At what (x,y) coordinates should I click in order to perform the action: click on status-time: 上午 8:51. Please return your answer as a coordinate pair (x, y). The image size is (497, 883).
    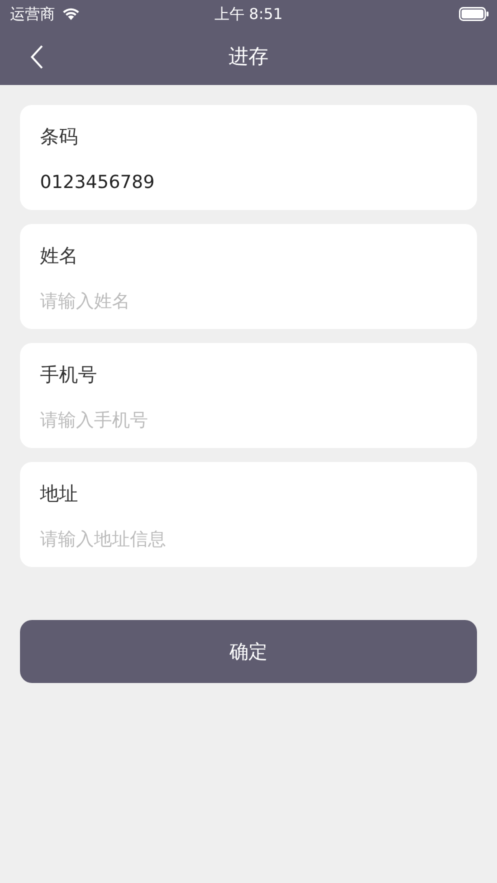
    Looking at the image, I should click on (248, 14).